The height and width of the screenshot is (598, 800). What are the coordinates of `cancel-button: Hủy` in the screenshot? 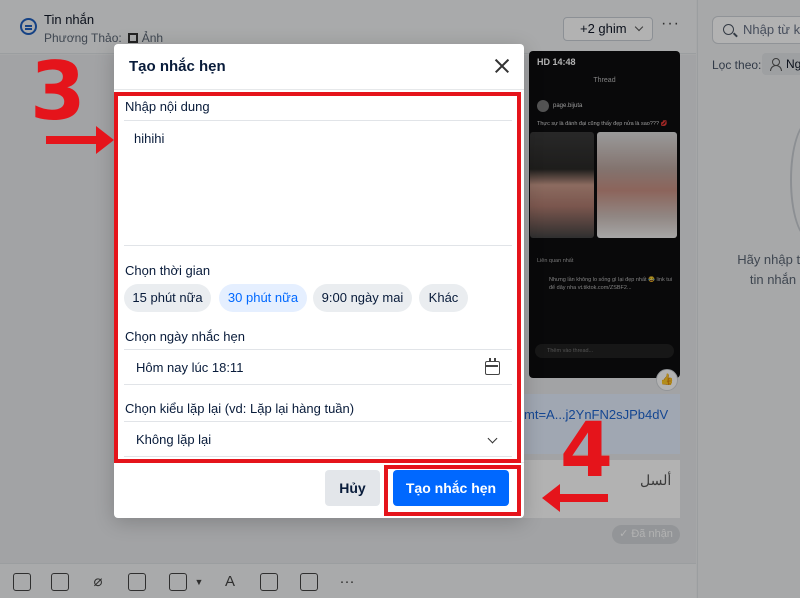 It's located at (352, 488).